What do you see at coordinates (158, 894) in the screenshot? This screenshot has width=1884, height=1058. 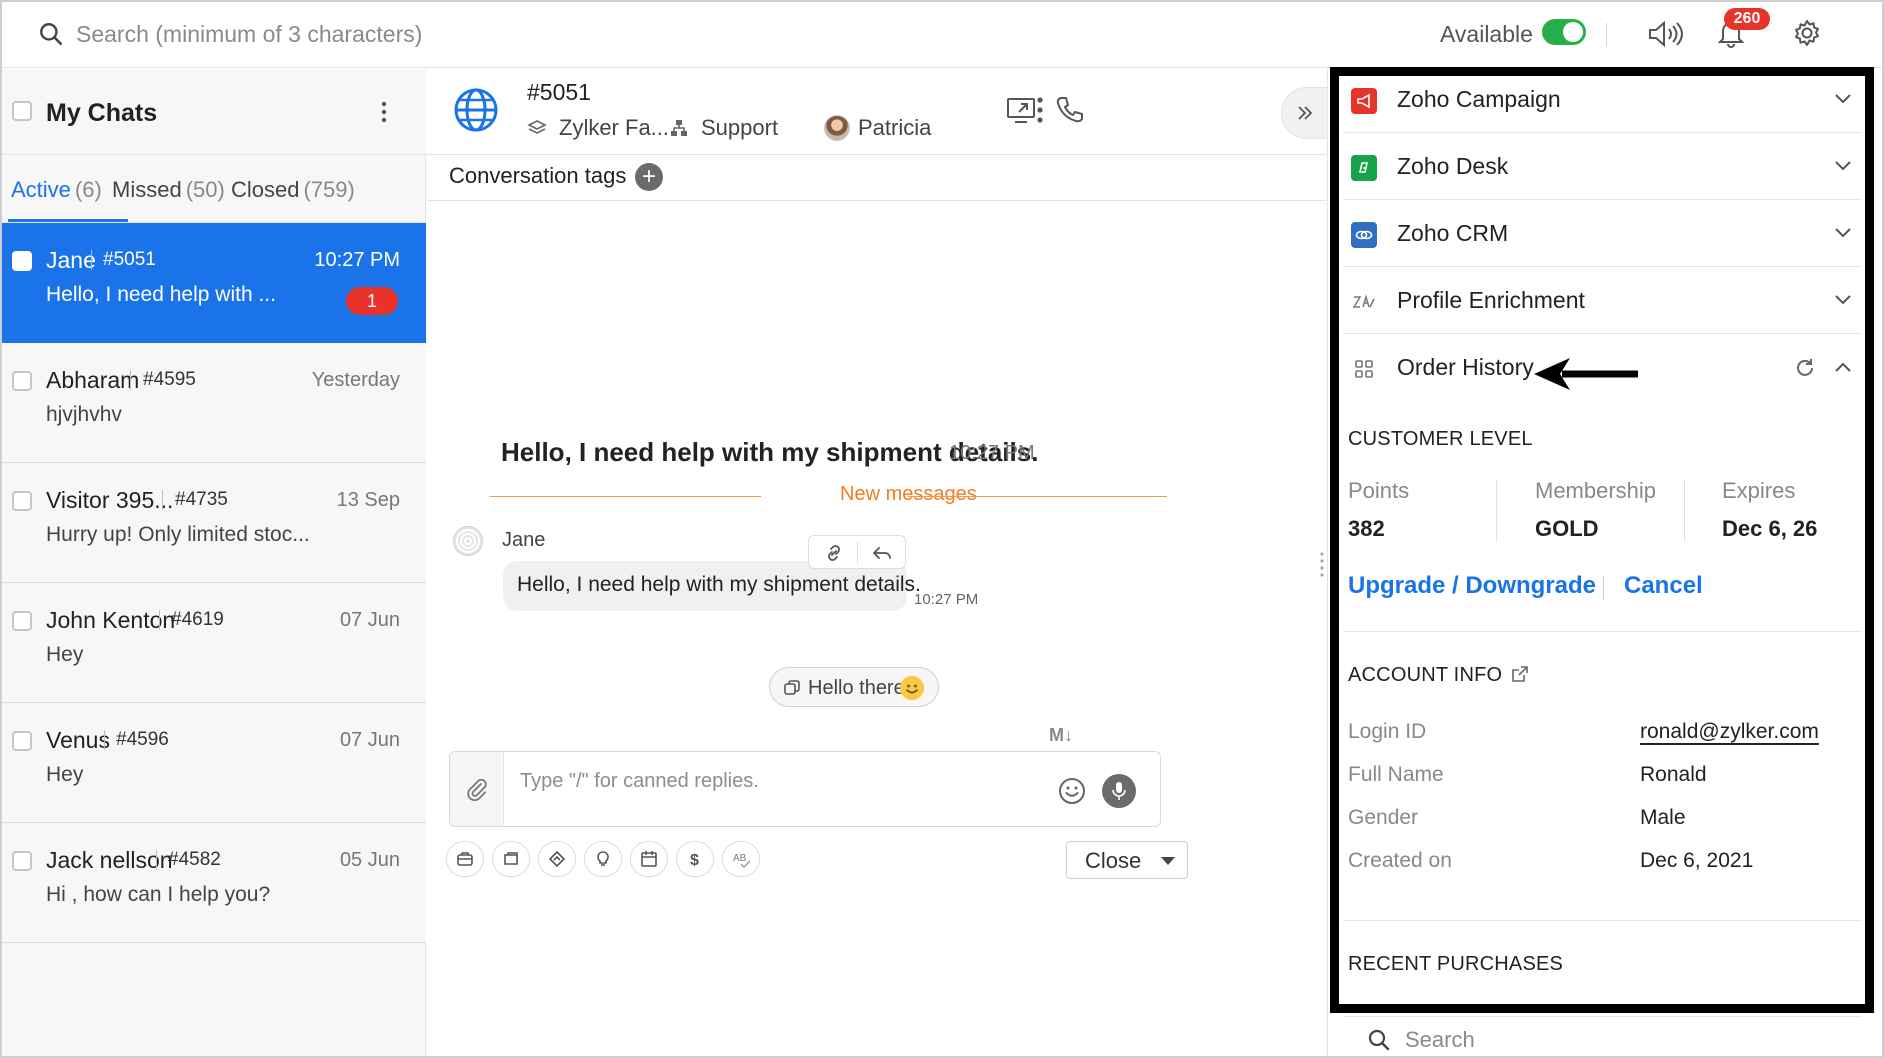 I see `chat-preview: Hi , how can I help you?` at bounding box center [158, 894].